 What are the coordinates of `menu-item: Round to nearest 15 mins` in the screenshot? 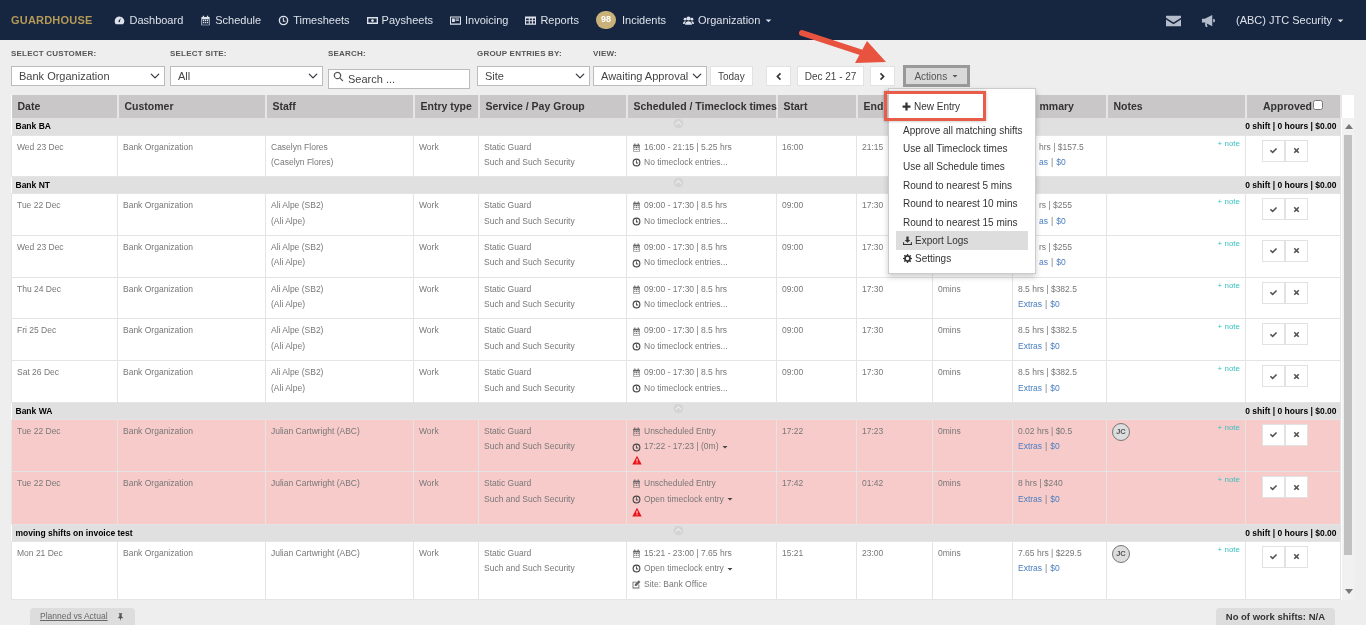 It's located at (962, 222).